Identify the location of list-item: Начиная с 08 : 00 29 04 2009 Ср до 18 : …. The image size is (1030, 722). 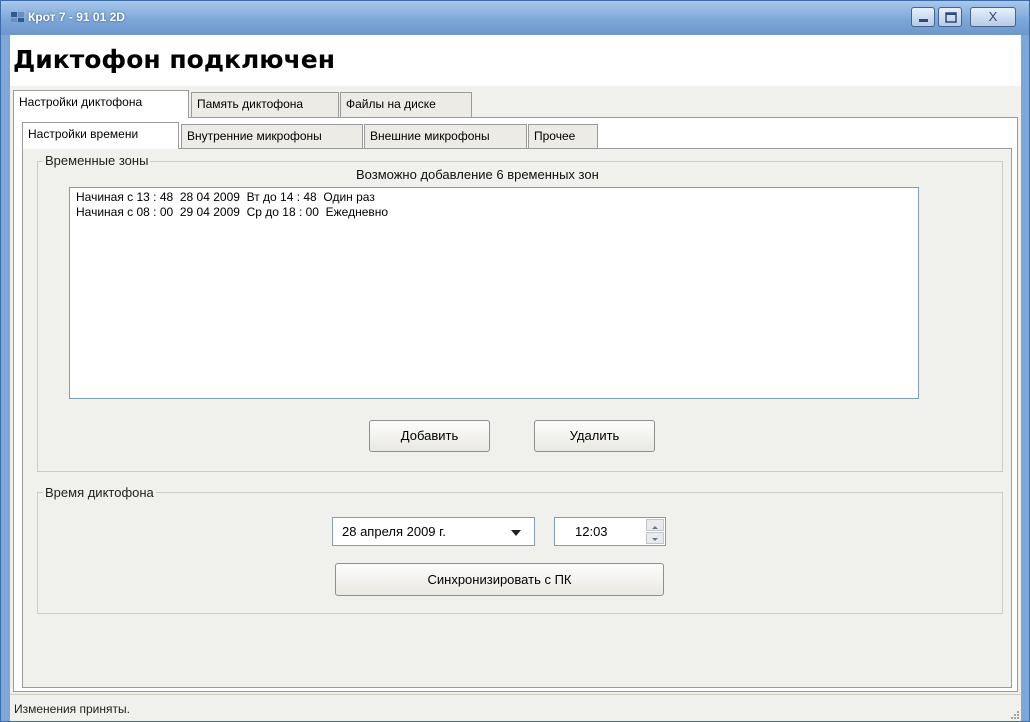
(494, 212).